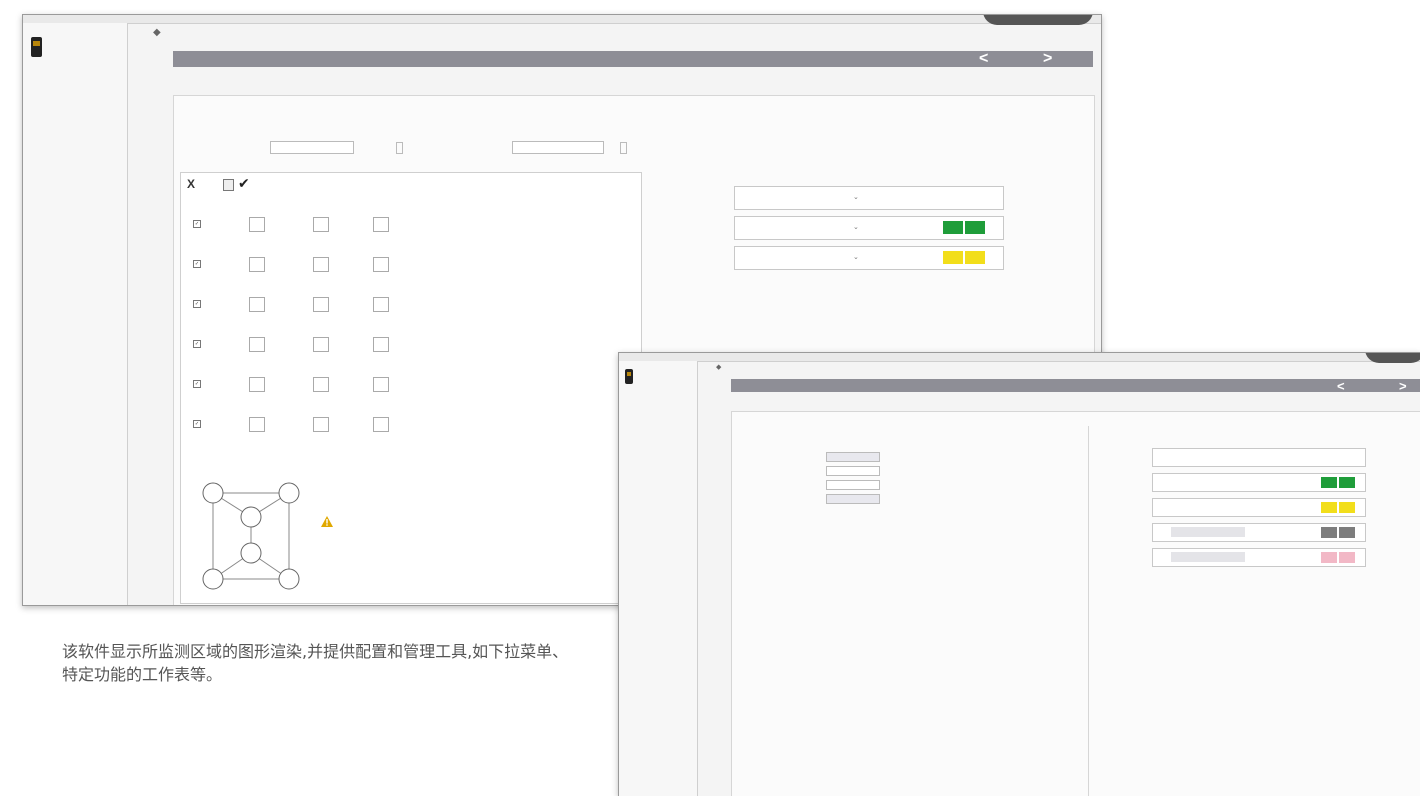 This screenshot has height=796, width=1420. I want to click on checkmark-icon: ✔, so click(244, 183).